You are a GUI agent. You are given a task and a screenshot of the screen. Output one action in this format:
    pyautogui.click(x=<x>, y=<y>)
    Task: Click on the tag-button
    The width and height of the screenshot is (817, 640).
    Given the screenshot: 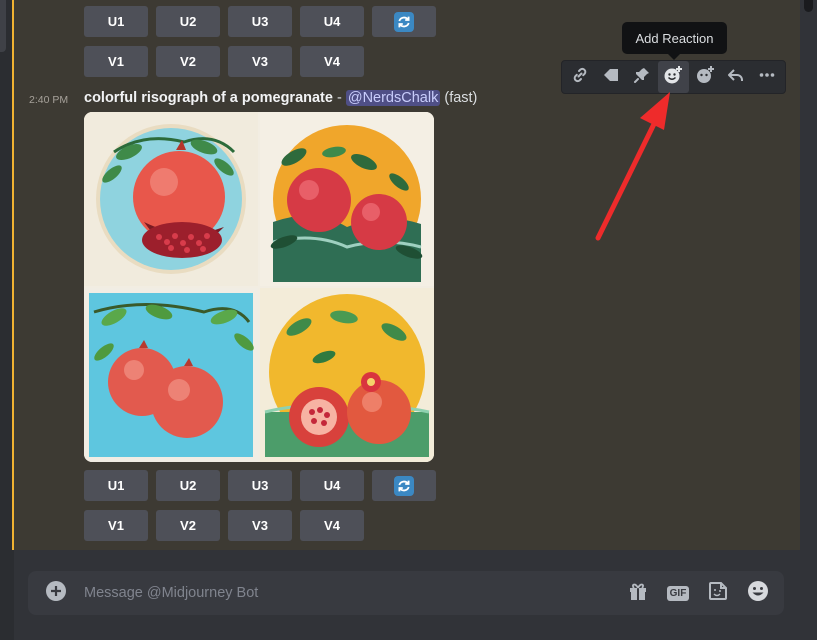 What is the action you would take?
    pyautogui.click(x=610, y=77)
    